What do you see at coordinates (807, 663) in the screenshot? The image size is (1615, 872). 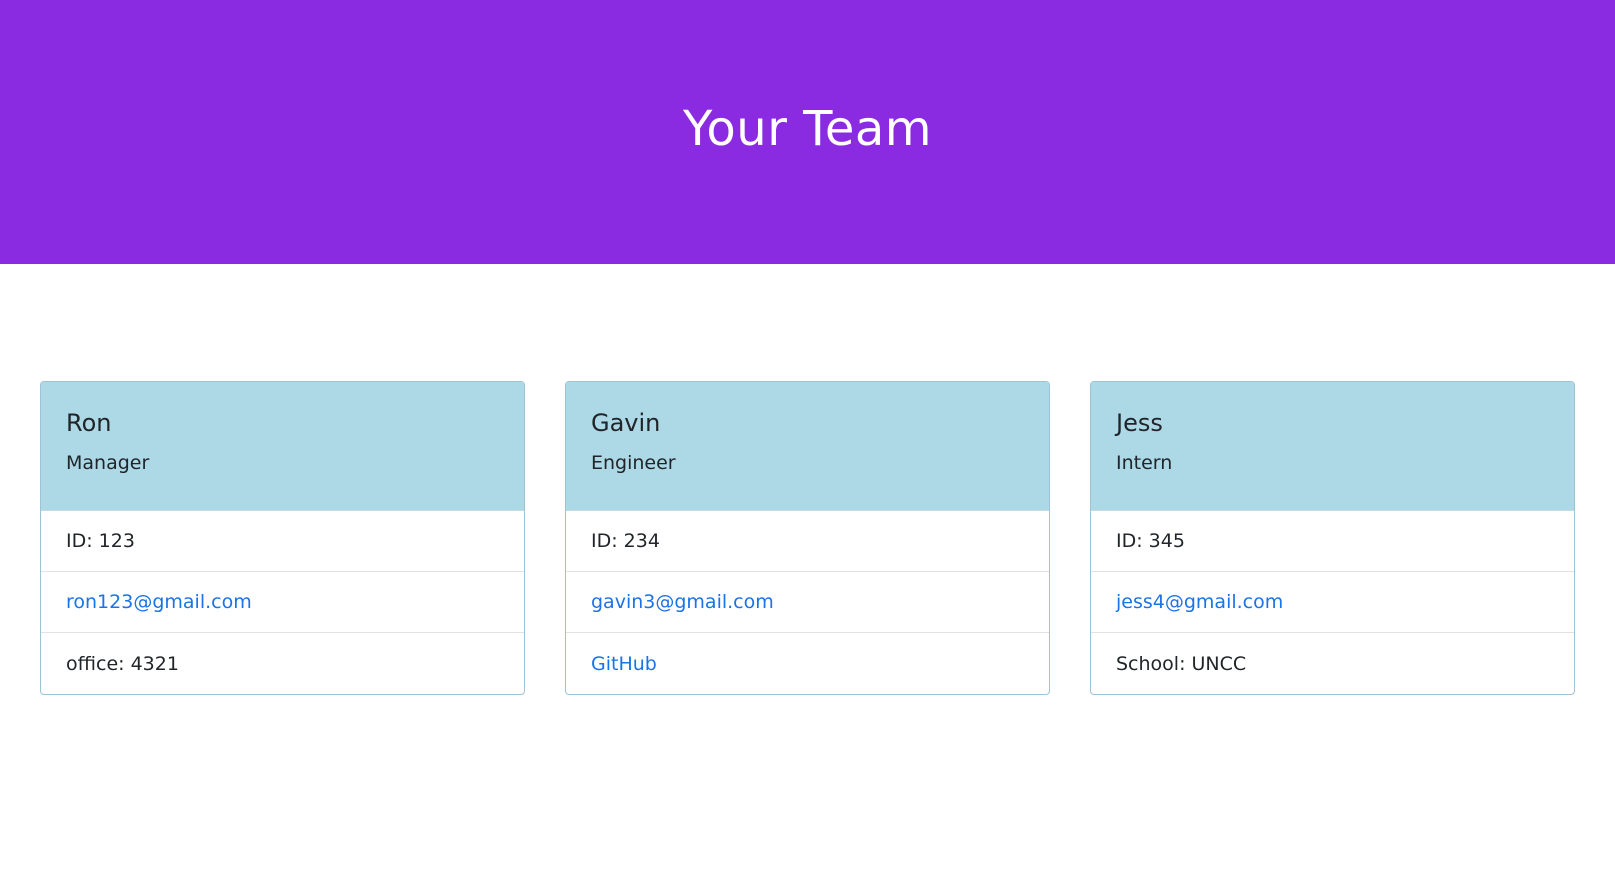 I see `github-row: GitHub` at bounding box center [807, 663].